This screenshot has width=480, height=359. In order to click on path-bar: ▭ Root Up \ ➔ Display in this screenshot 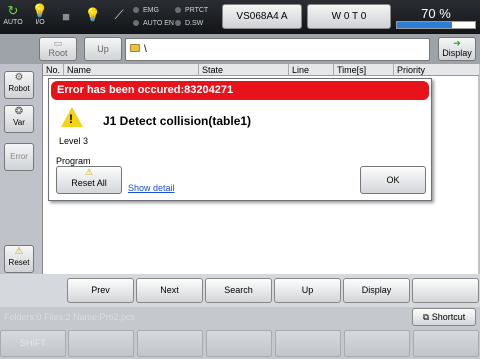, I will do `click(240, 49)`.